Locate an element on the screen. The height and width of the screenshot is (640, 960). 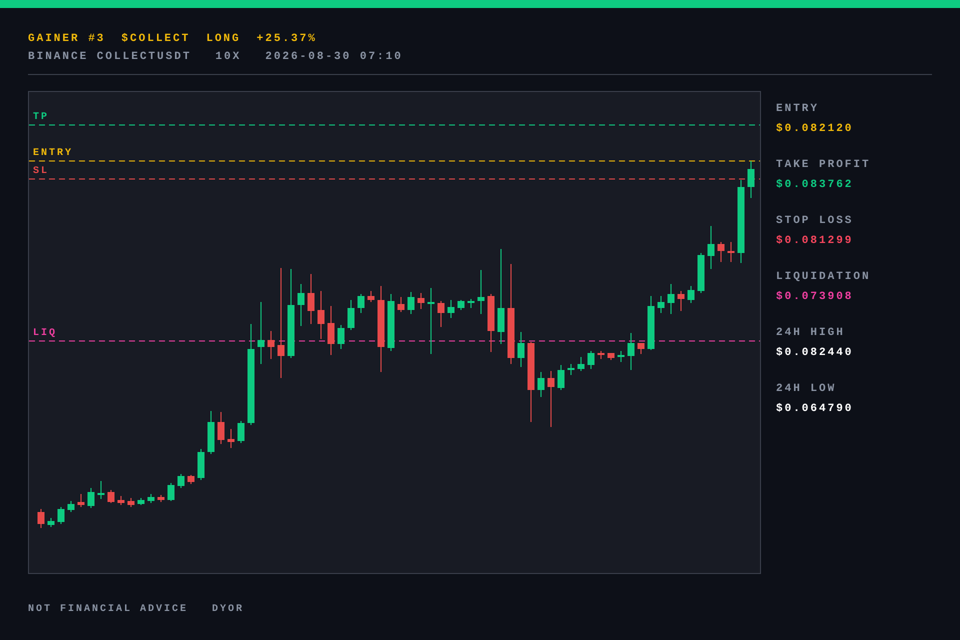
stat-label: 24H LOW is located at coordinates (807, 389).